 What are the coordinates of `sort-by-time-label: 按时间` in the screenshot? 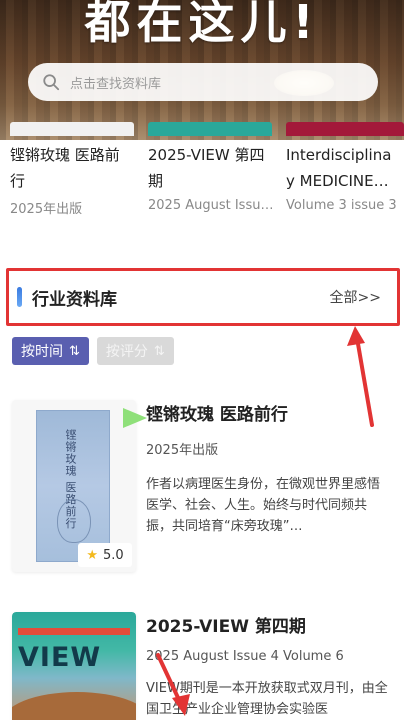 It's located at (42, 352).